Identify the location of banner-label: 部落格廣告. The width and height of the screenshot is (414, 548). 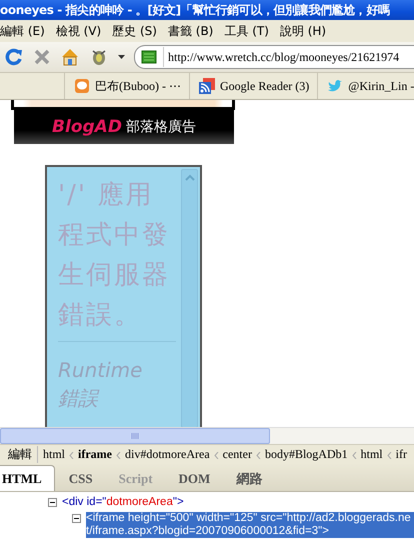
(161, 127).